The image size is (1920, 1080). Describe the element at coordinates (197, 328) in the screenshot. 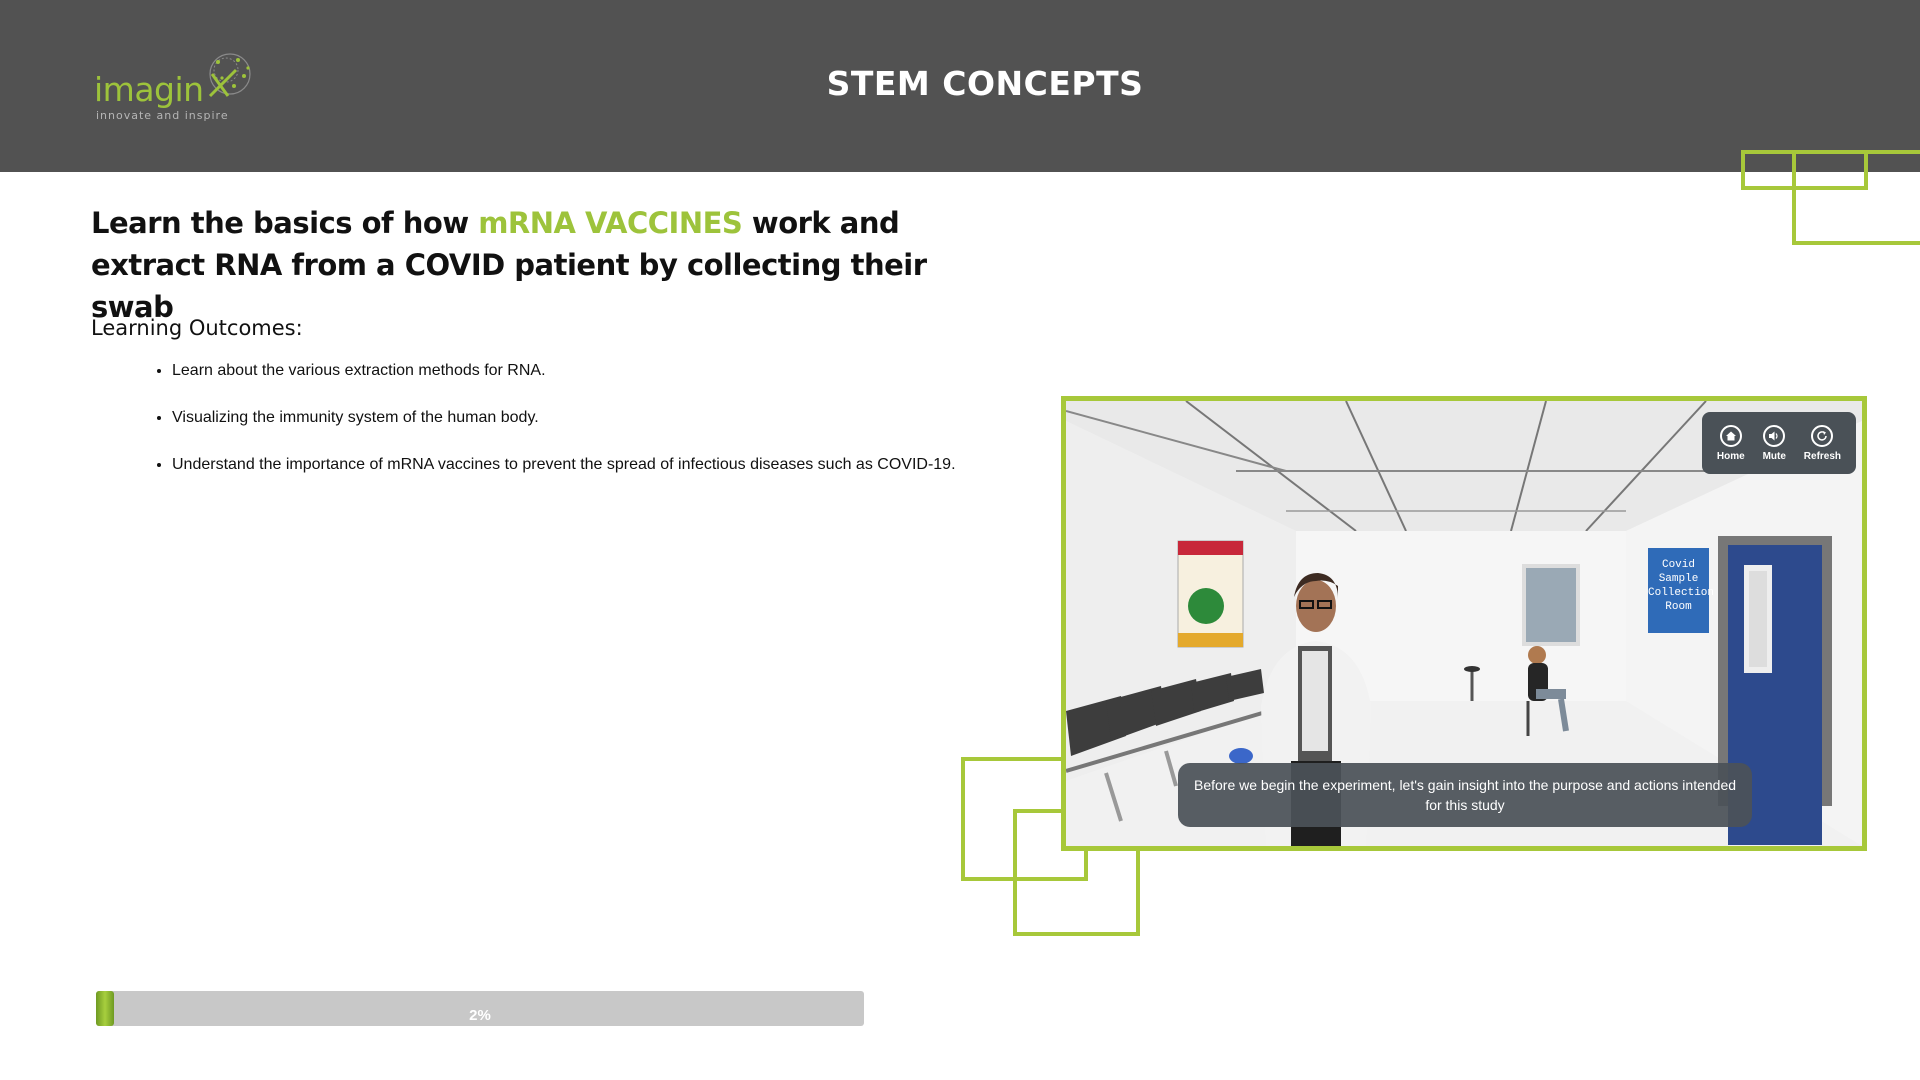

I see `outcomes-heading: Learning Outcomes:` at that location.